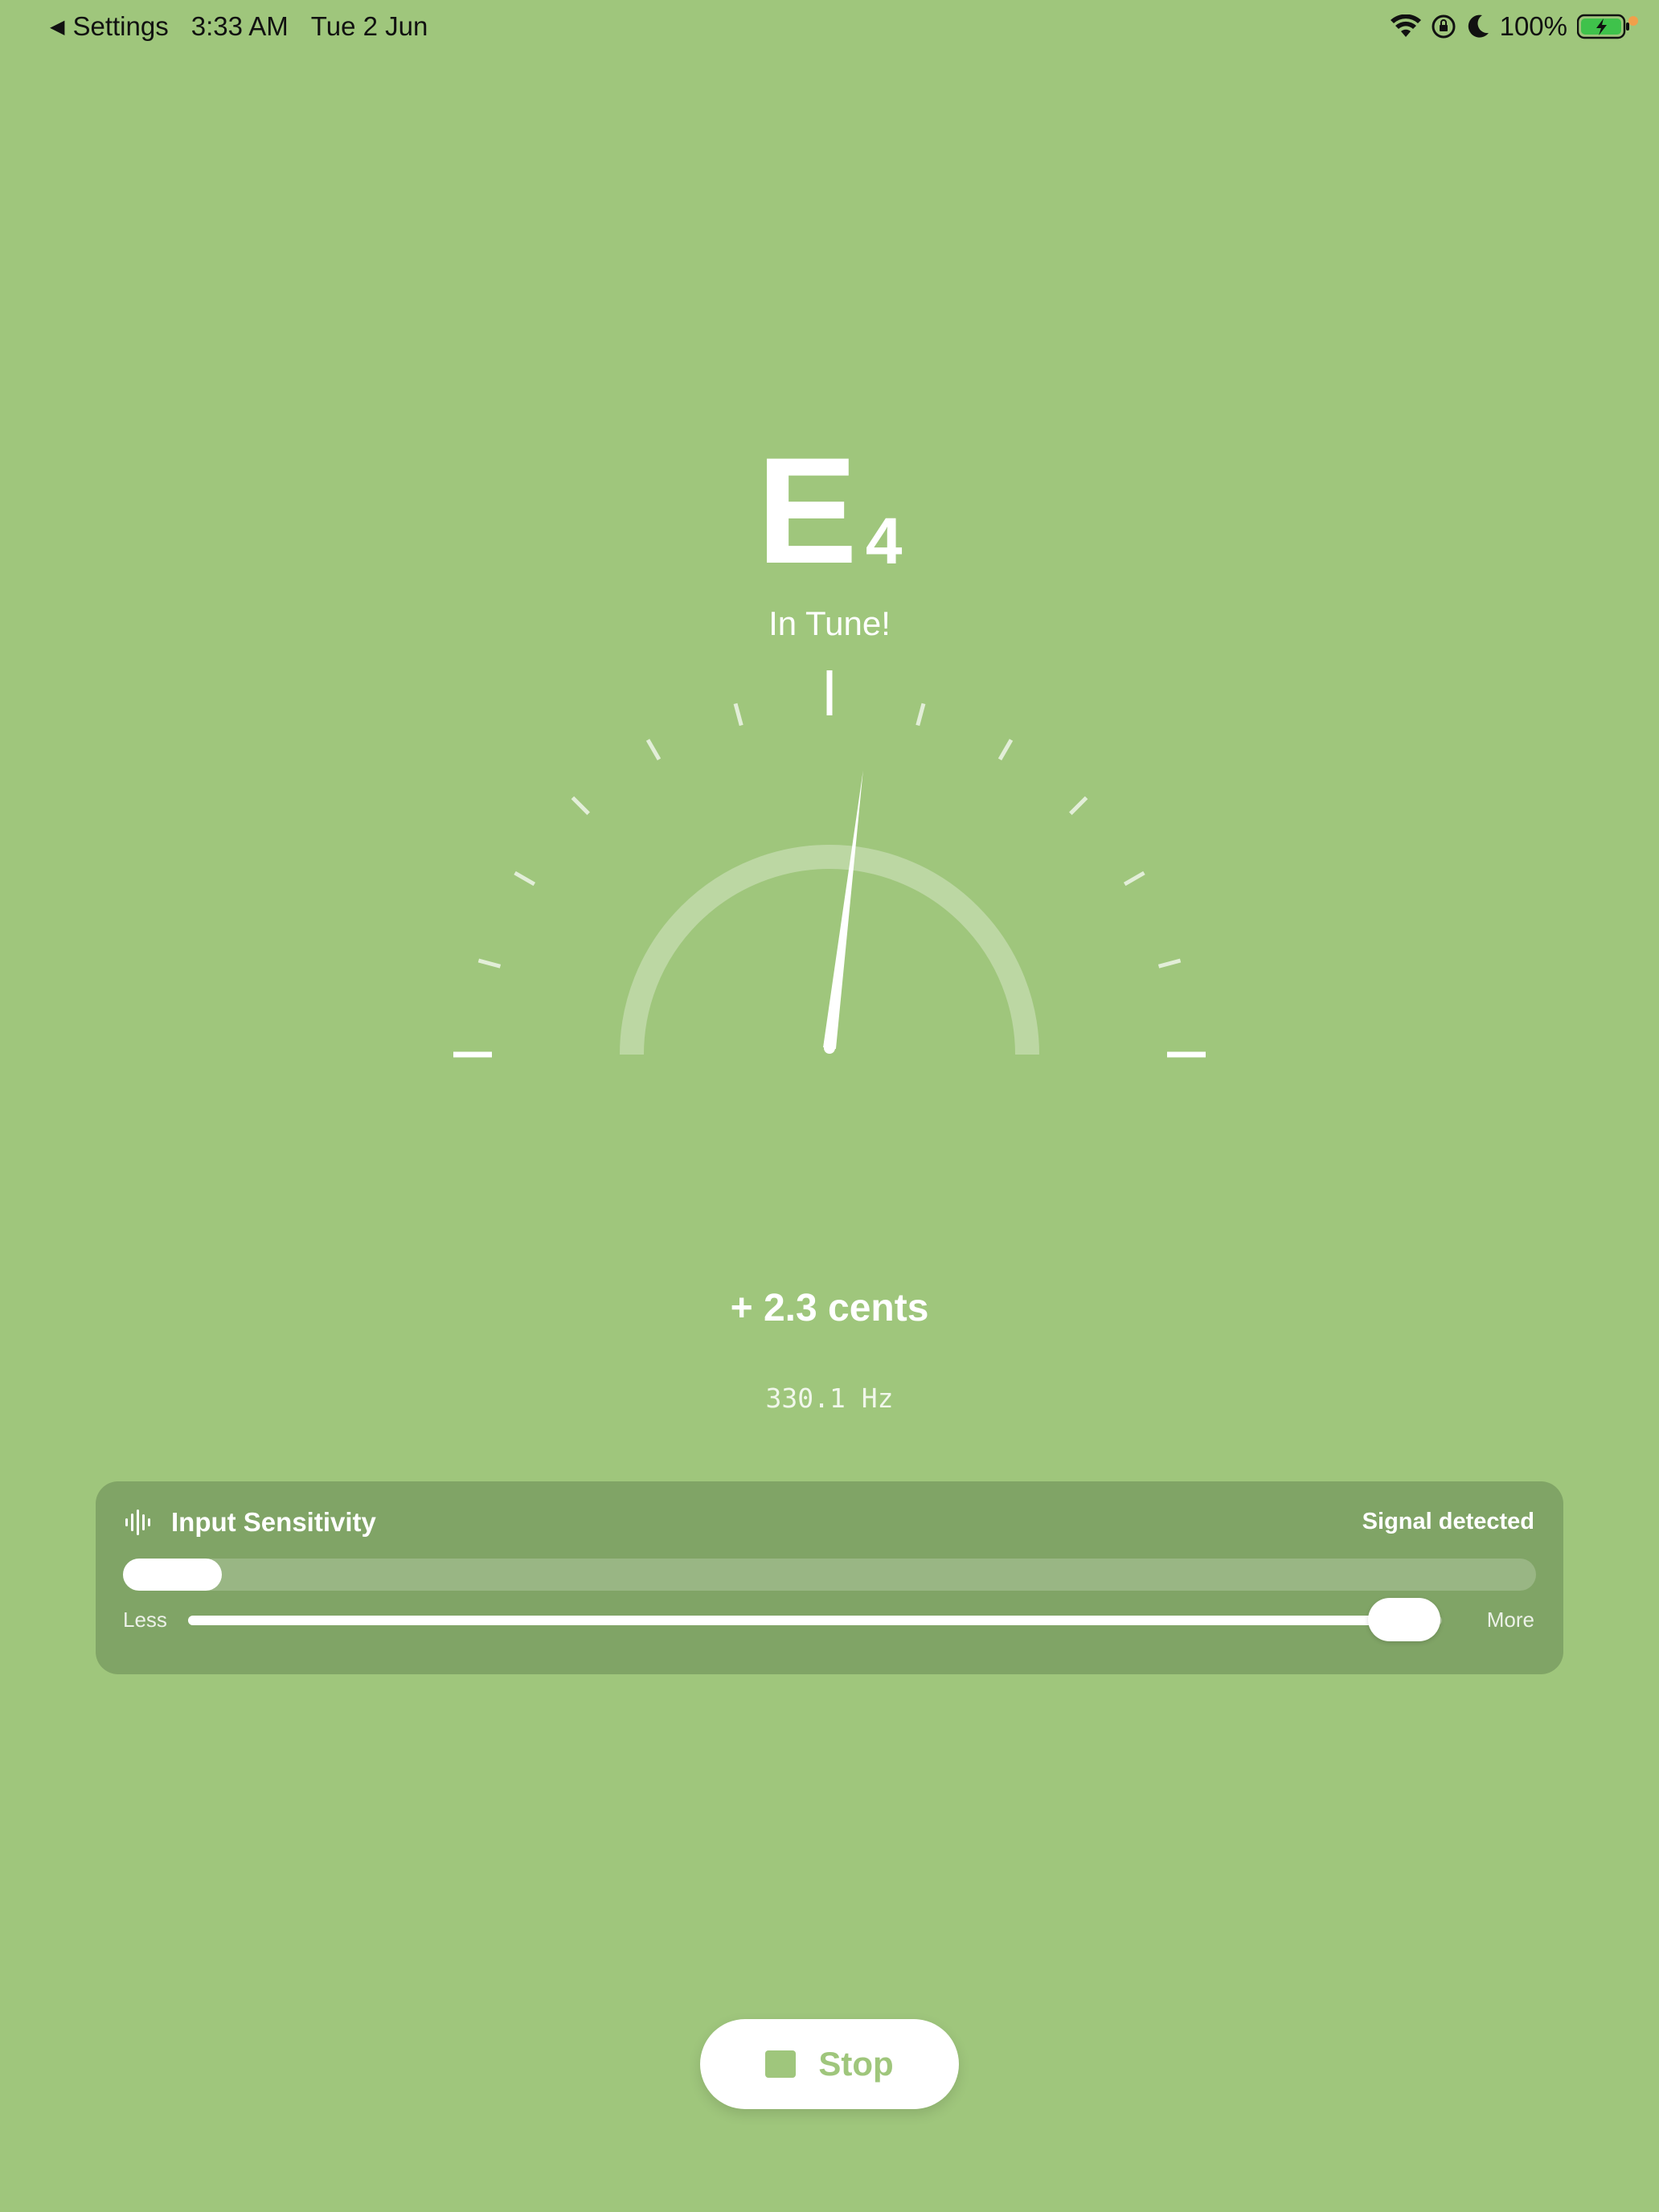 This screenshot has width=1659, height=2212. What do you see at coordinates (829, 1308) in the screenshot?
I see `cents-offset: + 2.3 cents` at bounding box center [829, 1308].